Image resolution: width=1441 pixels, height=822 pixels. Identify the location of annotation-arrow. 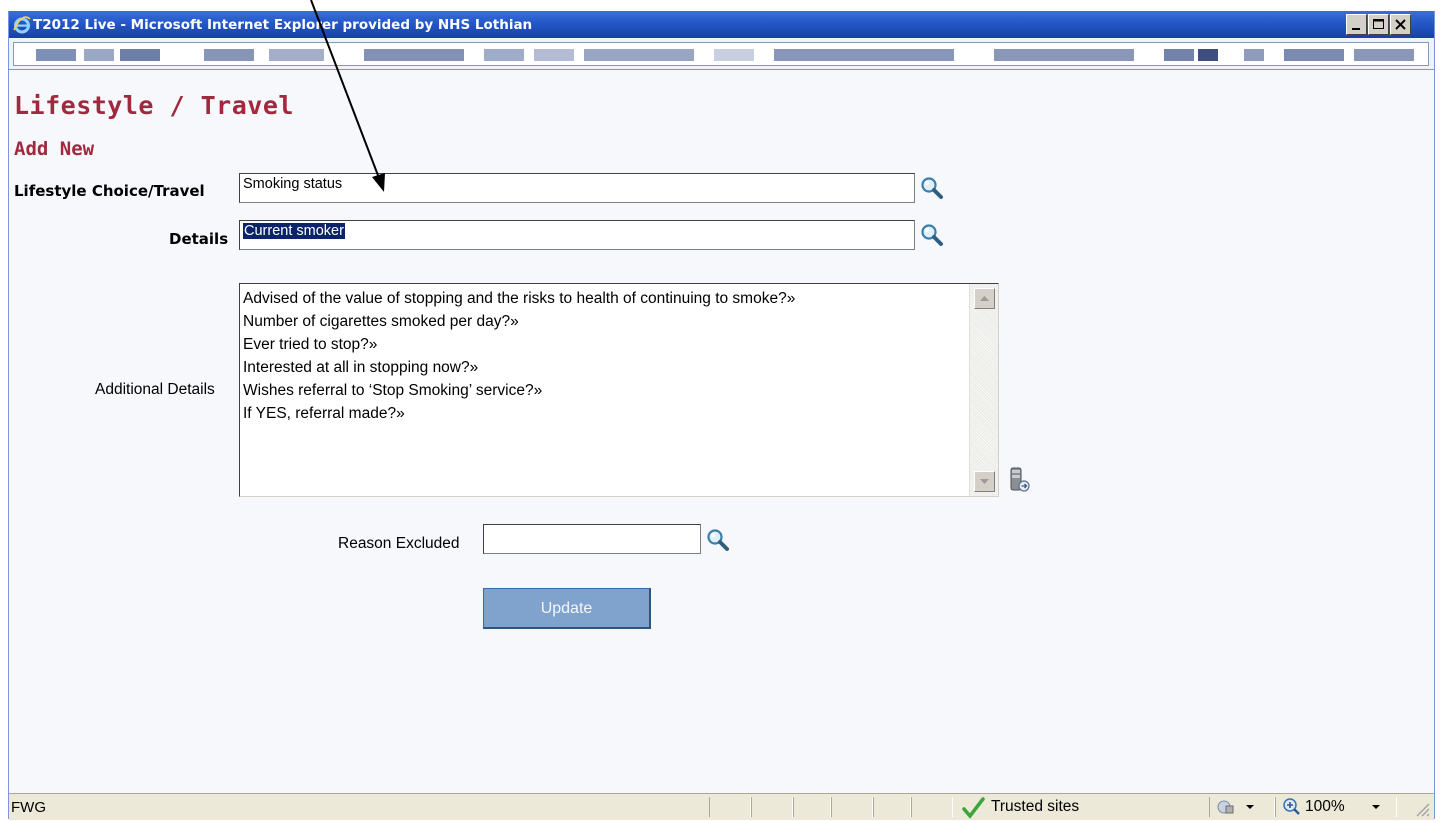
(347, 96).